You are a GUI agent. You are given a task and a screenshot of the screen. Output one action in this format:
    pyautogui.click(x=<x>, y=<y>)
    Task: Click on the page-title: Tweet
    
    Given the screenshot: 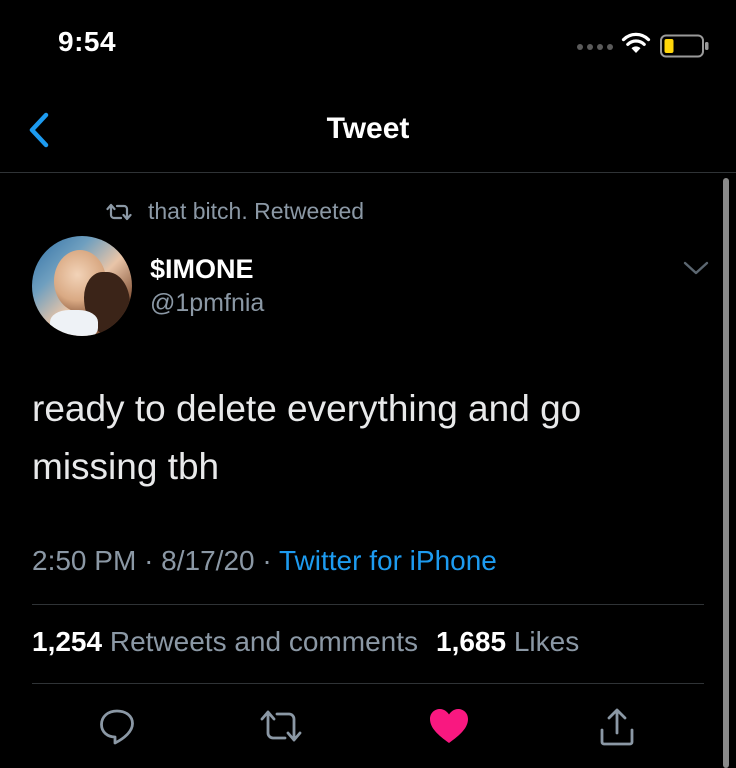 What is the action you would take?
    pyautogui.click(x=368, y=128)
    